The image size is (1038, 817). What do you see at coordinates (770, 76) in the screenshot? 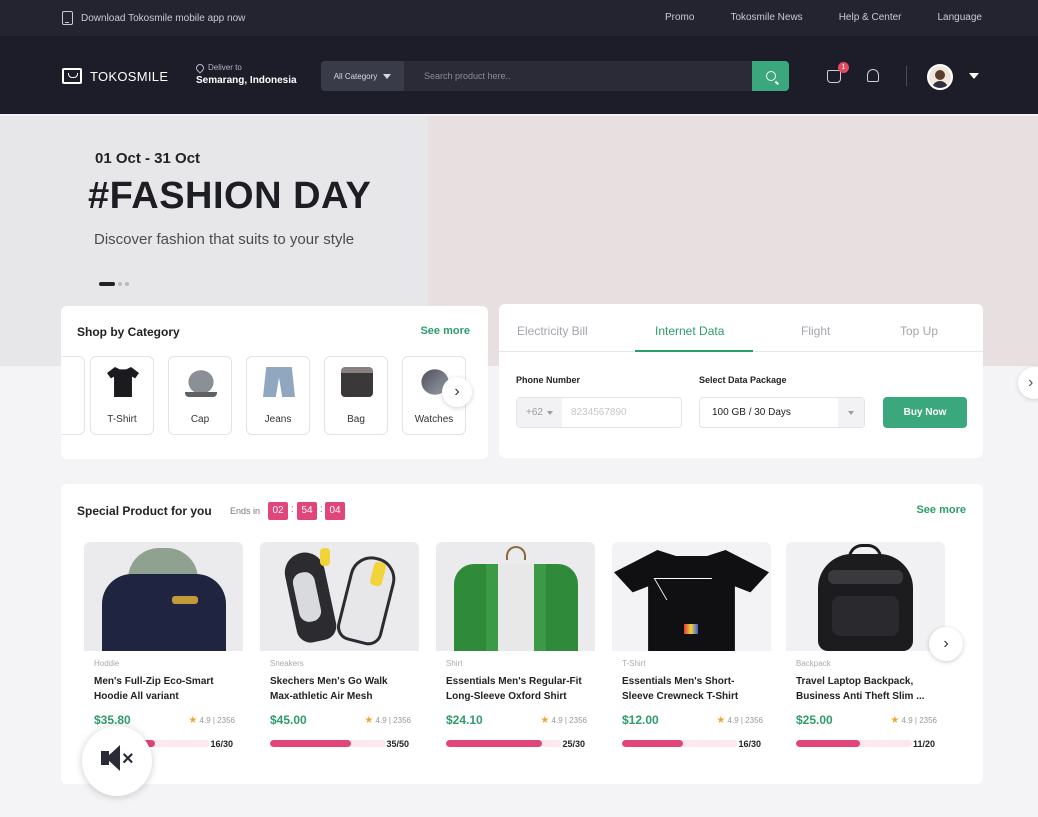
I see `search-button` at bounding box center [770, 76].